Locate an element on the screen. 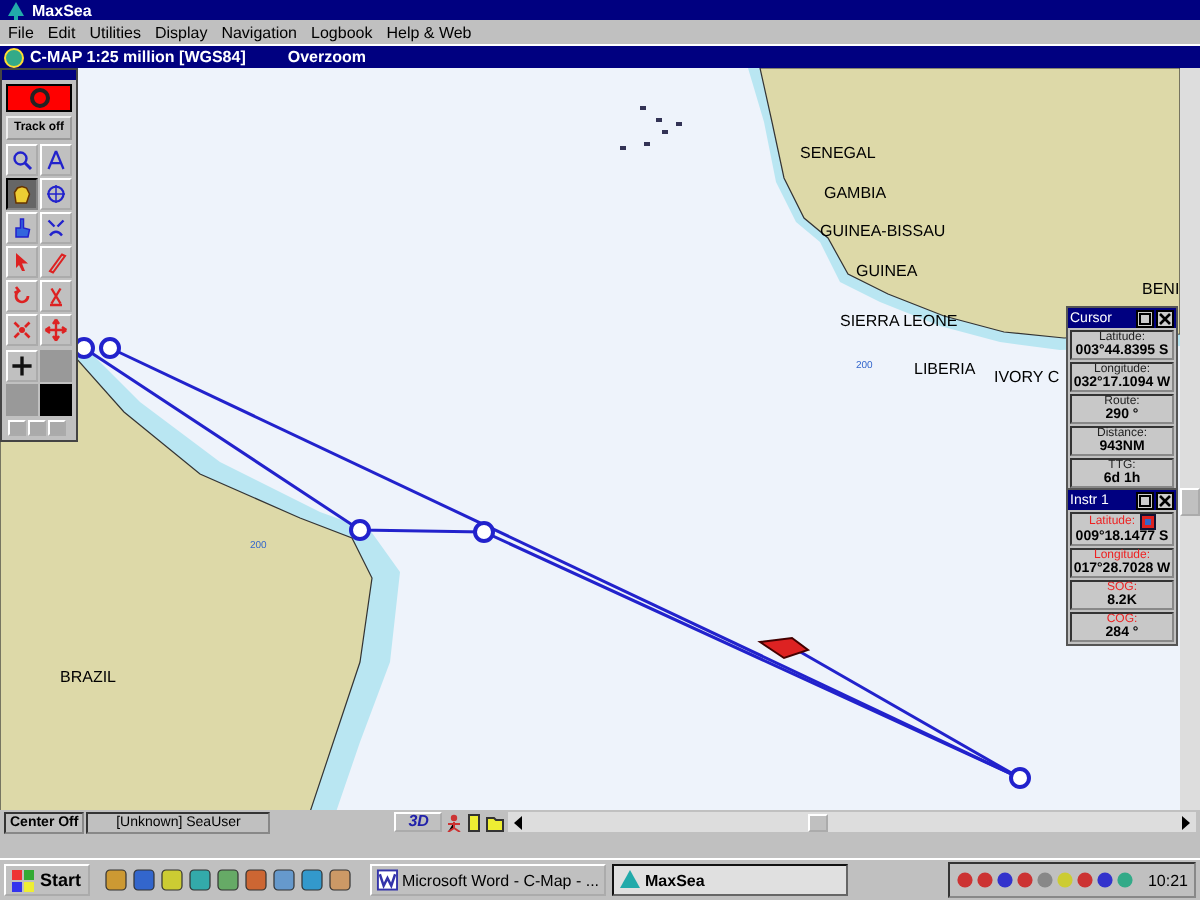 This screenshot has width=1200, height=900. place-label: BRAZIL is located at coordinates (88, 677).